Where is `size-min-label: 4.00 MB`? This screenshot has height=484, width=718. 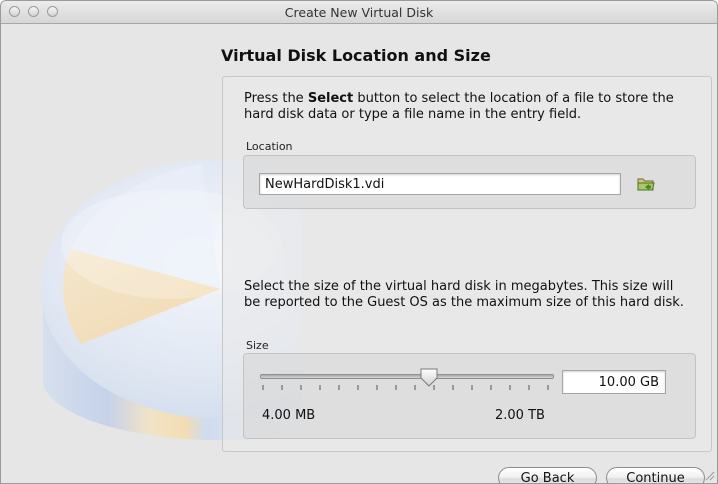
size-min-label: 4.00 MB is located at coordinates (289, 415).